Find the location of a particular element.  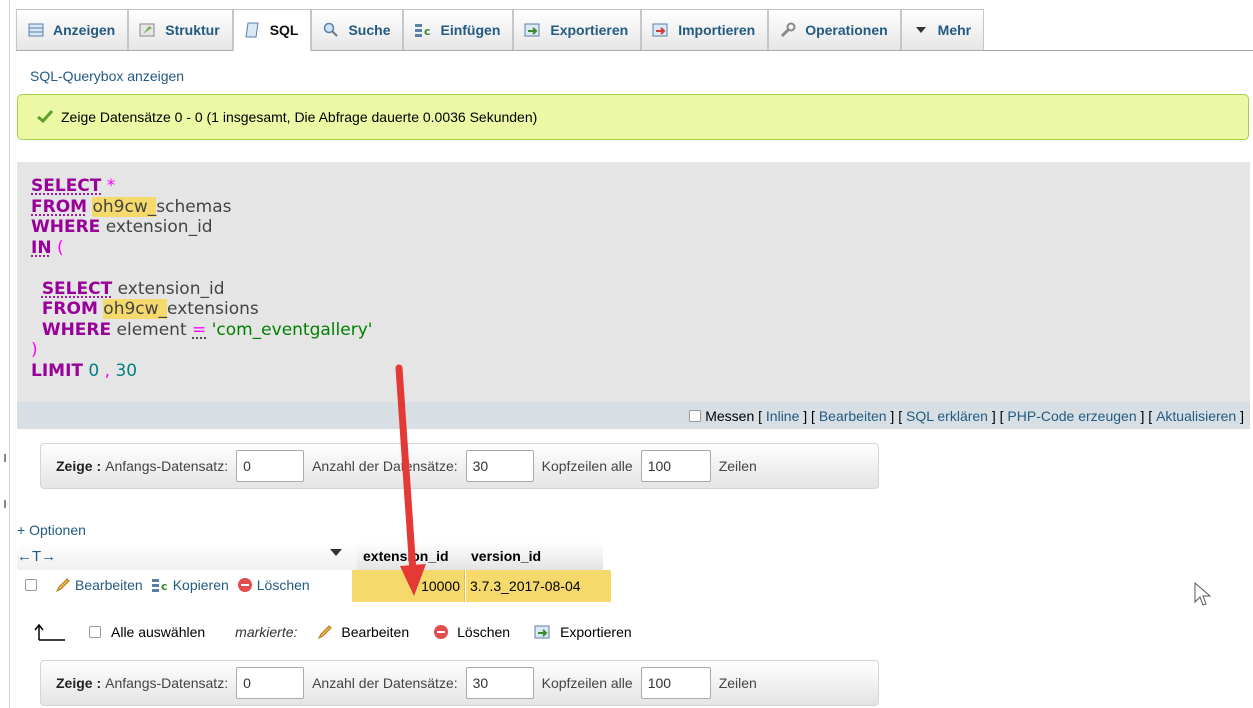

tab-label: Einfügen is located at coordinates (470, 30).